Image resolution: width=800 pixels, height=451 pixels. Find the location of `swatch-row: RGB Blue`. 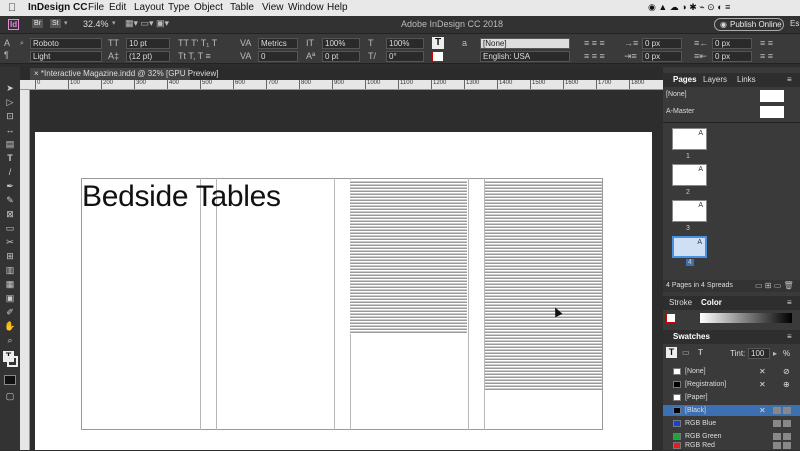

swatch-row: RGB Blue is located at coordinates (731, 423).